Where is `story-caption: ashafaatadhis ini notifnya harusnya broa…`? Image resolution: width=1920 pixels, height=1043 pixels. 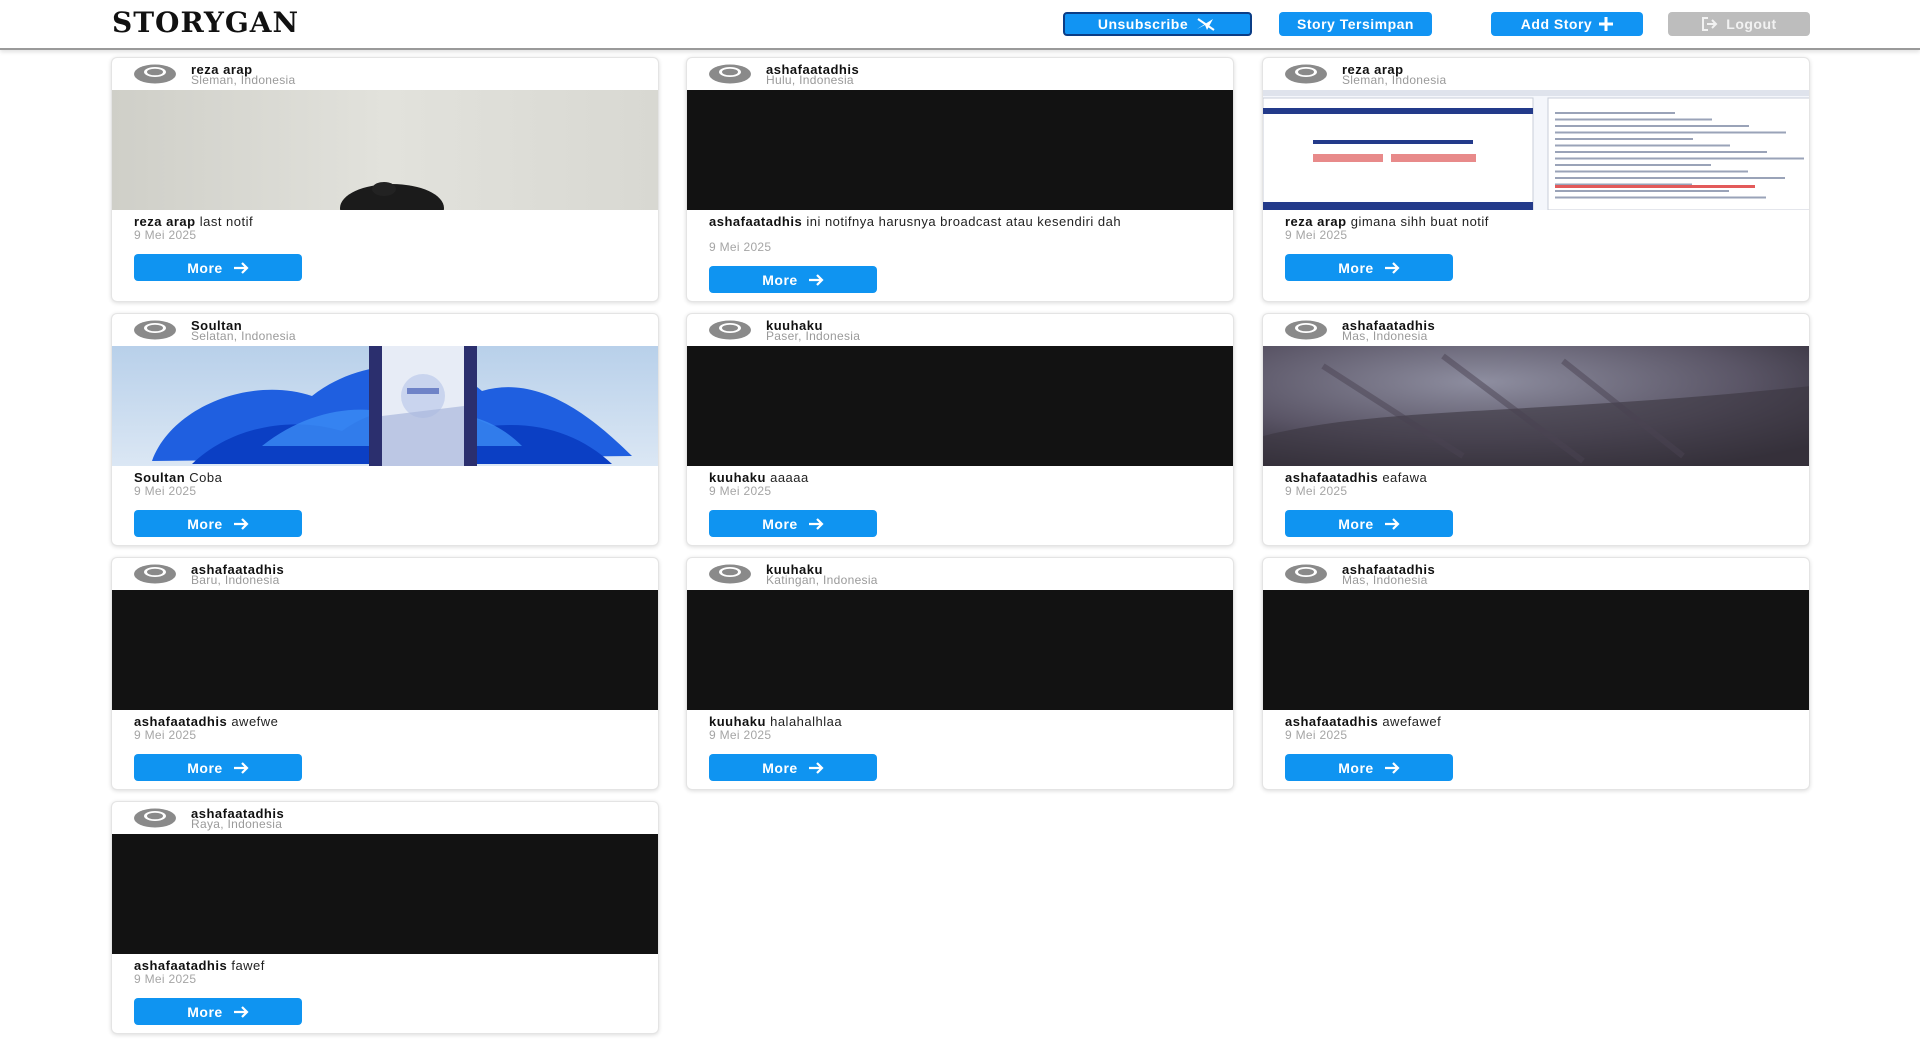 story-caption: ashafaatadhis ini notifnya harusnya broa… is located at coordinates (959, 221).